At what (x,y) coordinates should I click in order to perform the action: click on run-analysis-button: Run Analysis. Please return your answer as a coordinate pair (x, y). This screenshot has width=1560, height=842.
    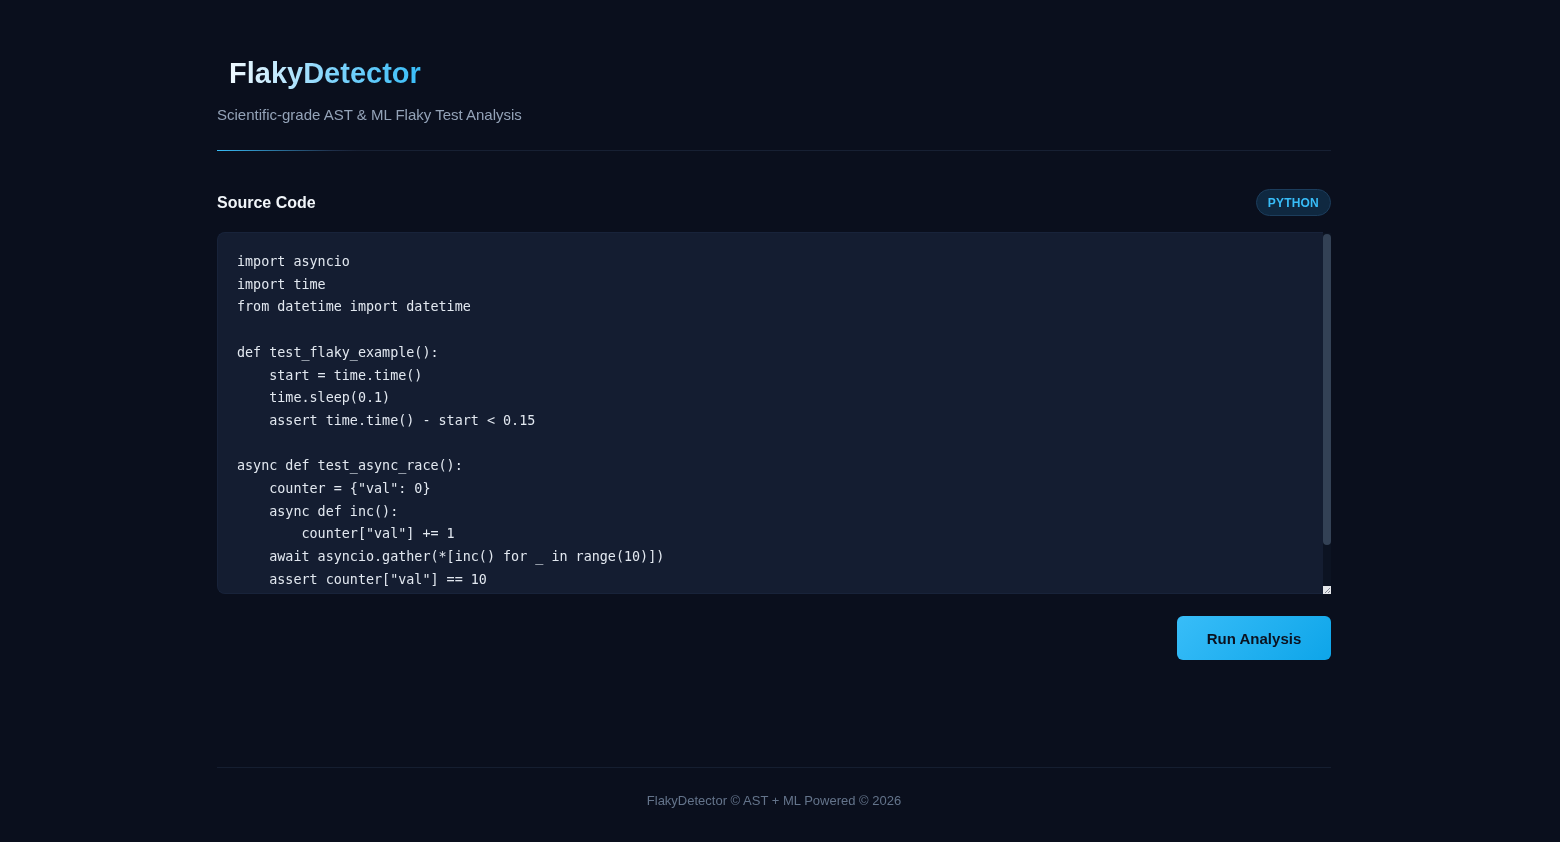
    Looking at the image, I should click on (1254, 638).